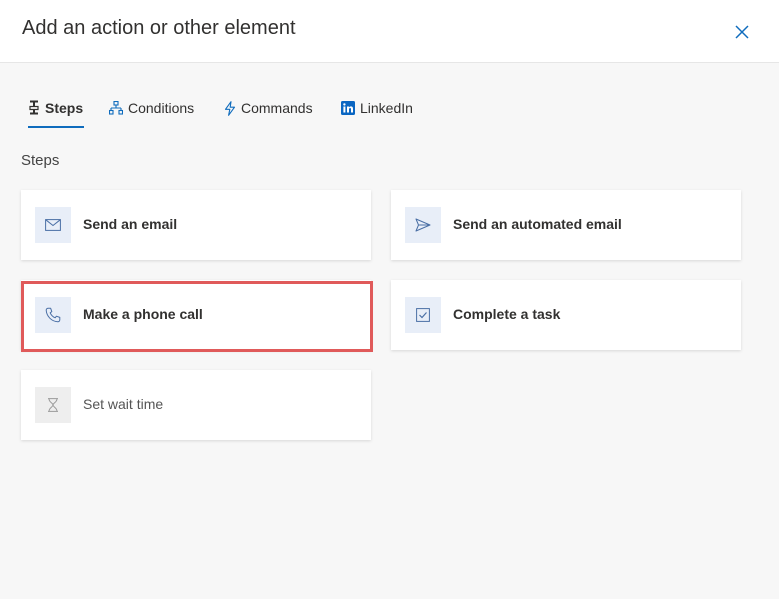  What do you see at coordinates (53, 315) in the screenshot?
I see `phone-icon` at bounding box center [53, 315].